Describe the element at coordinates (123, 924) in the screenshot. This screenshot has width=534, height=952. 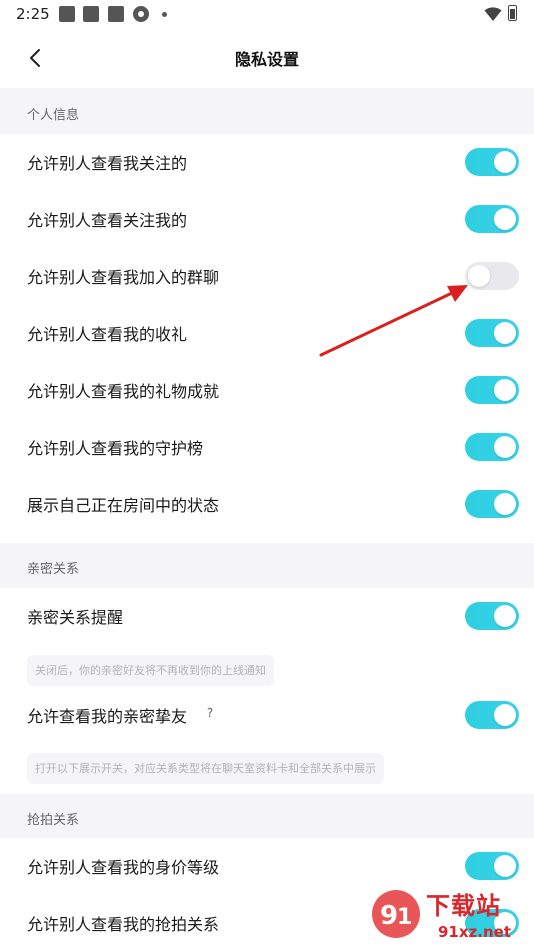
I see `setting-label: 允许别人查看我的抢拍关系` at that location.